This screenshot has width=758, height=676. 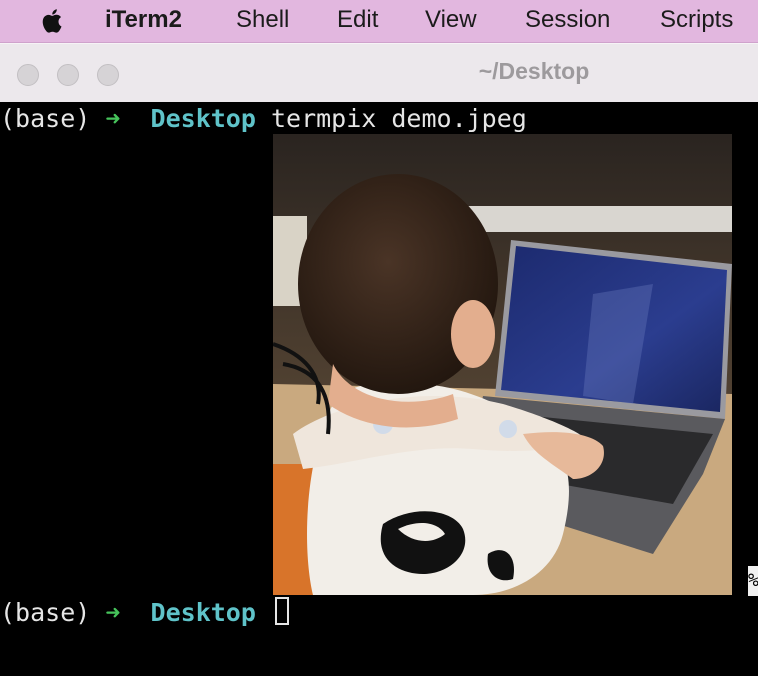 What do you see at coordinates (262, 21) in the screenshot?
I see `menu-item-shell: Shell` at bounding box center [262, 21].